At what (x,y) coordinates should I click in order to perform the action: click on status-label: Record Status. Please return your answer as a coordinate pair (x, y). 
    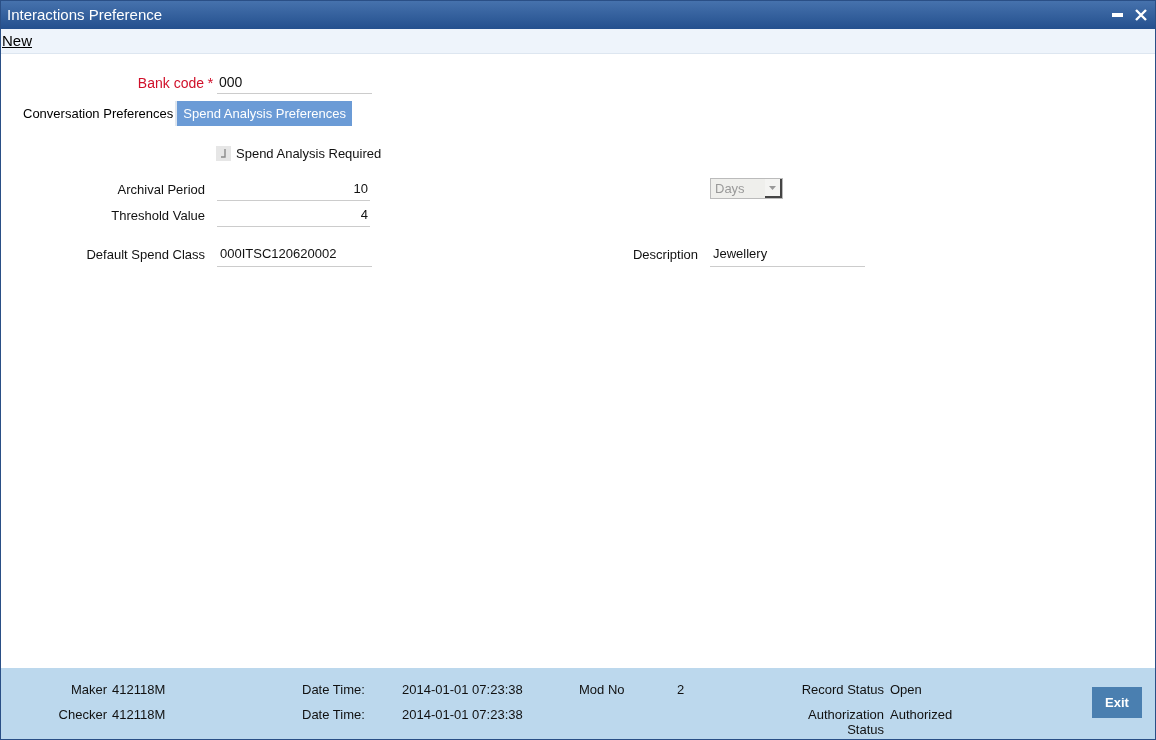
    Looking at the image, I should click on (842, 689).